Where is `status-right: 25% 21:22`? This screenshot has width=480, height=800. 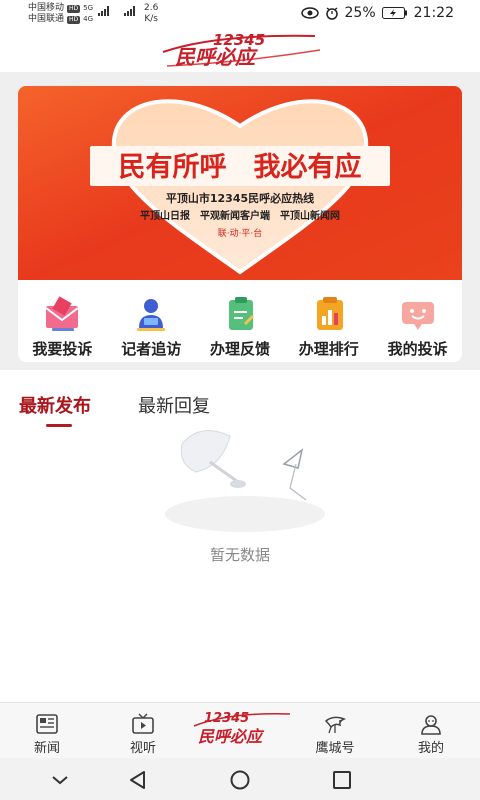 status-right: 25% 21:22 is located at coordinates (377, 13).